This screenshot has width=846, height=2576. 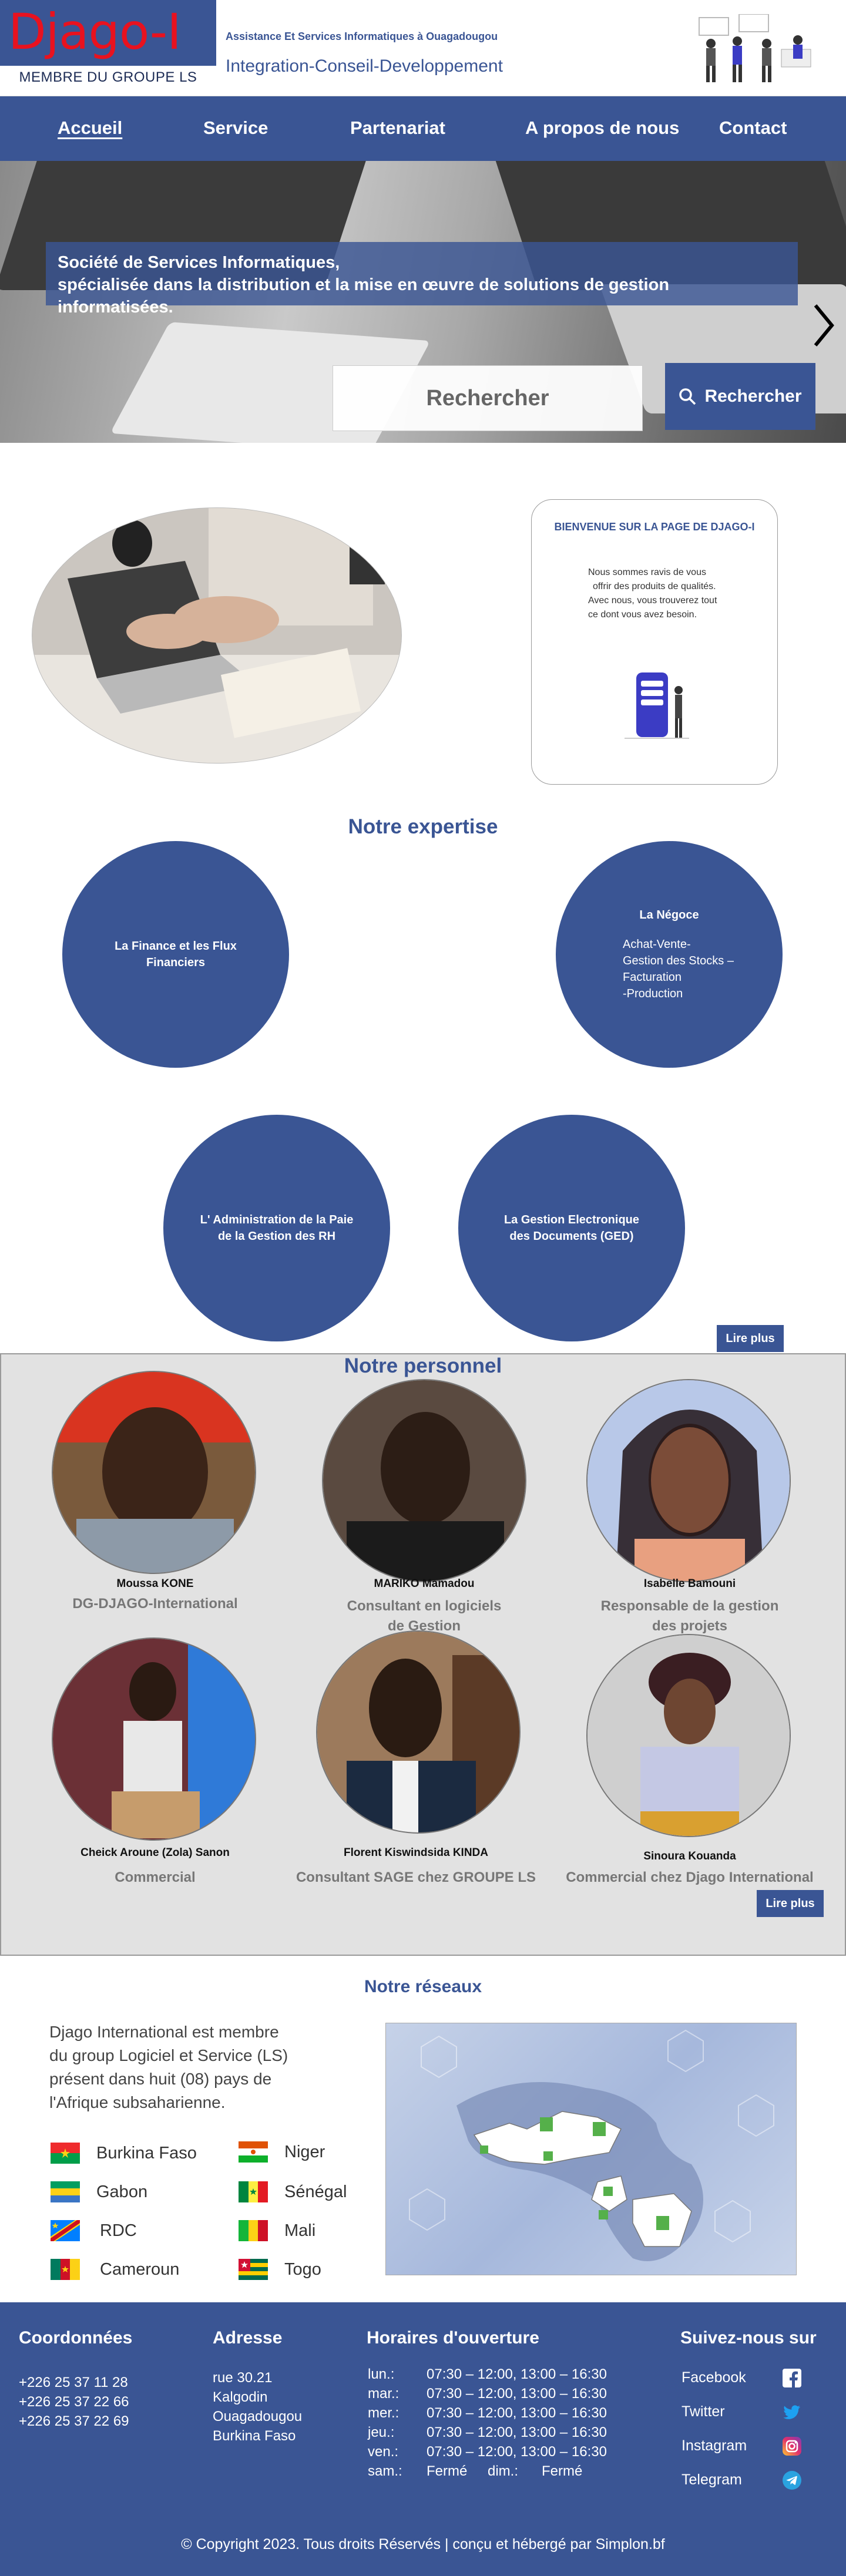 What do you see at coordinates (65, 2230) in the screenshot?
I see `flag-rdc-icon` at bounding box center [65, 2230].